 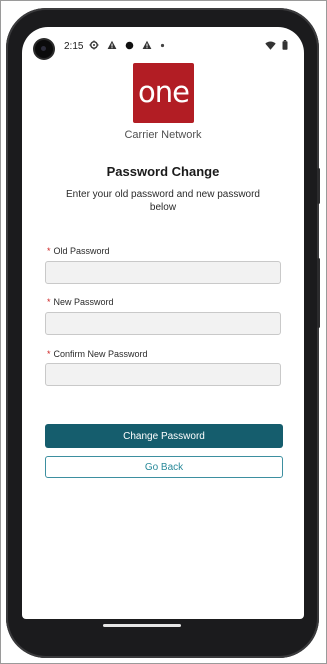 What do you see at coordinates (83, 302) in the screenshot?
I see `new-password-label-text: New Password` at bounding box center [83, 302].